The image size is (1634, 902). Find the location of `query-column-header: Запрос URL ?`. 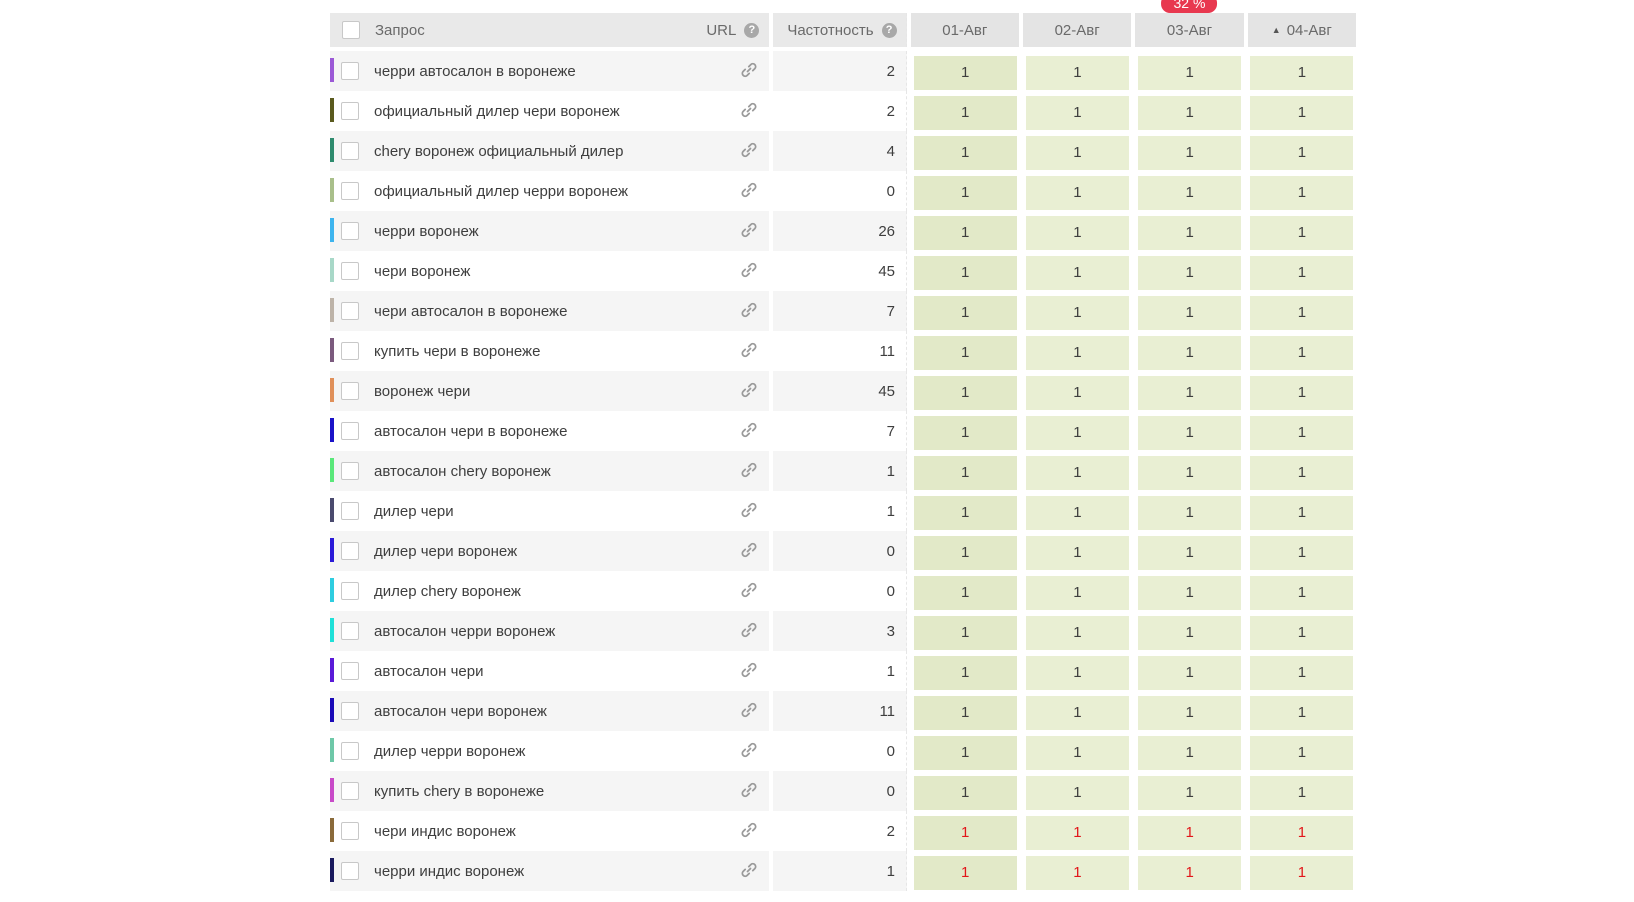

query-column-header: Запрос URL ? is located at coordinates (550, 30).